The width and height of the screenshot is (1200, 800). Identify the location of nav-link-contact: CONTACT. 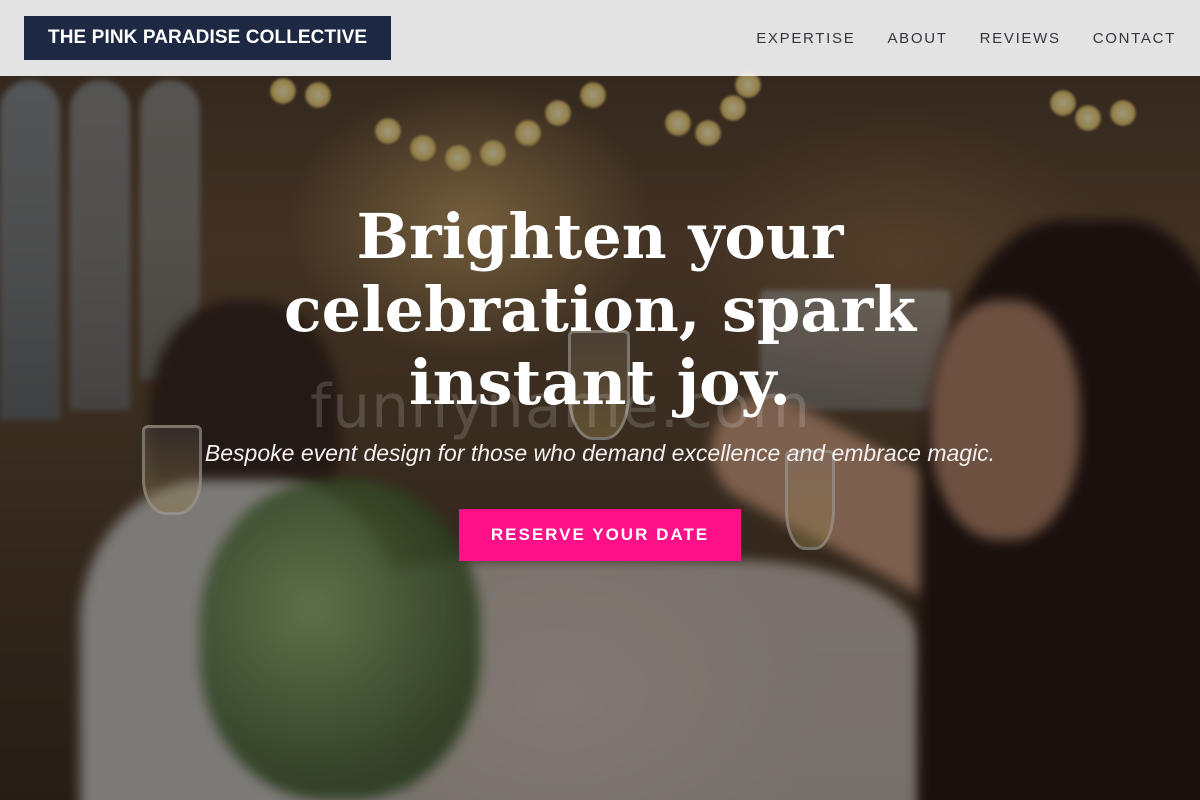
(1134, 38).